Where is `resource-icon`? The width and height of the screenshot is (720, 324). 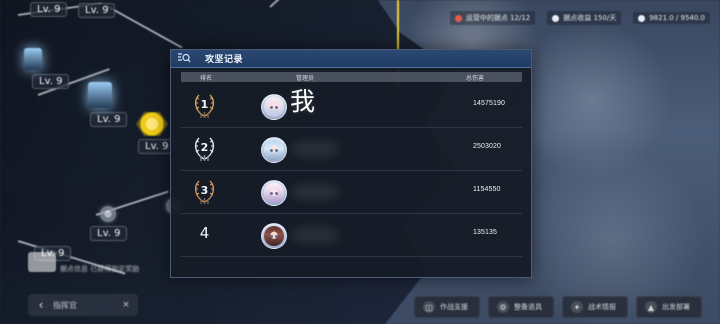
resource-icon is located at coordinates (556, 18).